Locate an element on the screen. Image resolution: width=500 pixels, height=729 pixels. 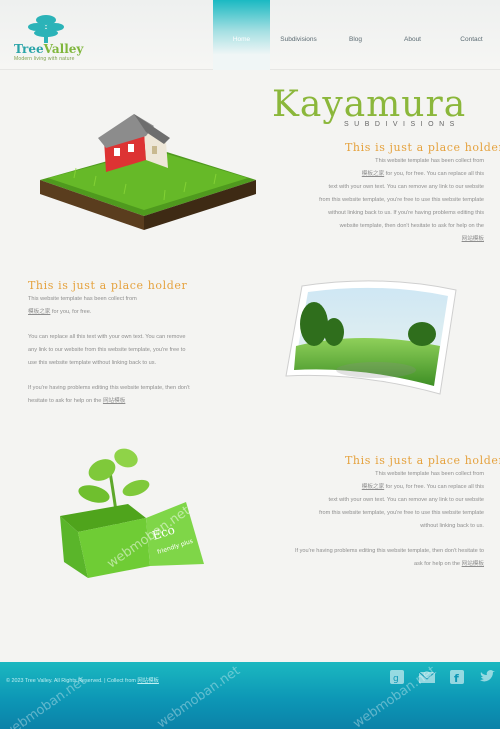
golf-course-photo-image is located at coordinates (371, 337).